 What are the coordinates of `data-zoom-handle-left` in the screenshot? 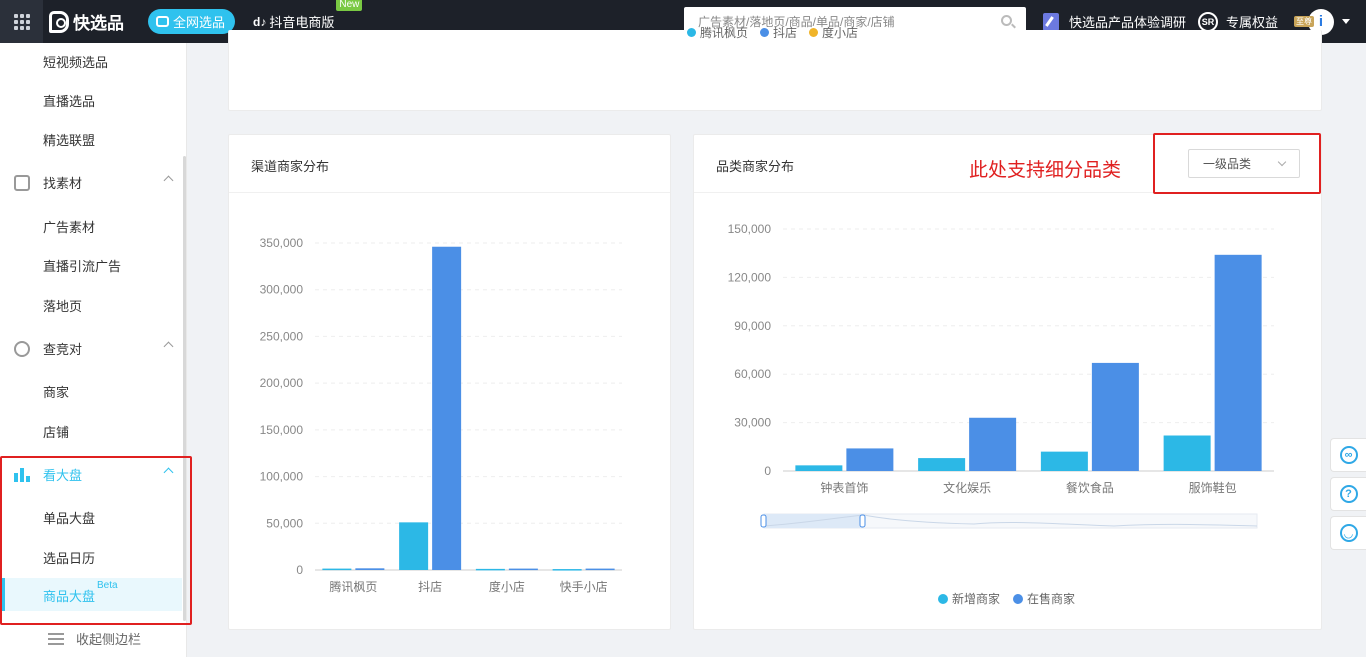 It's located at (763, 521).